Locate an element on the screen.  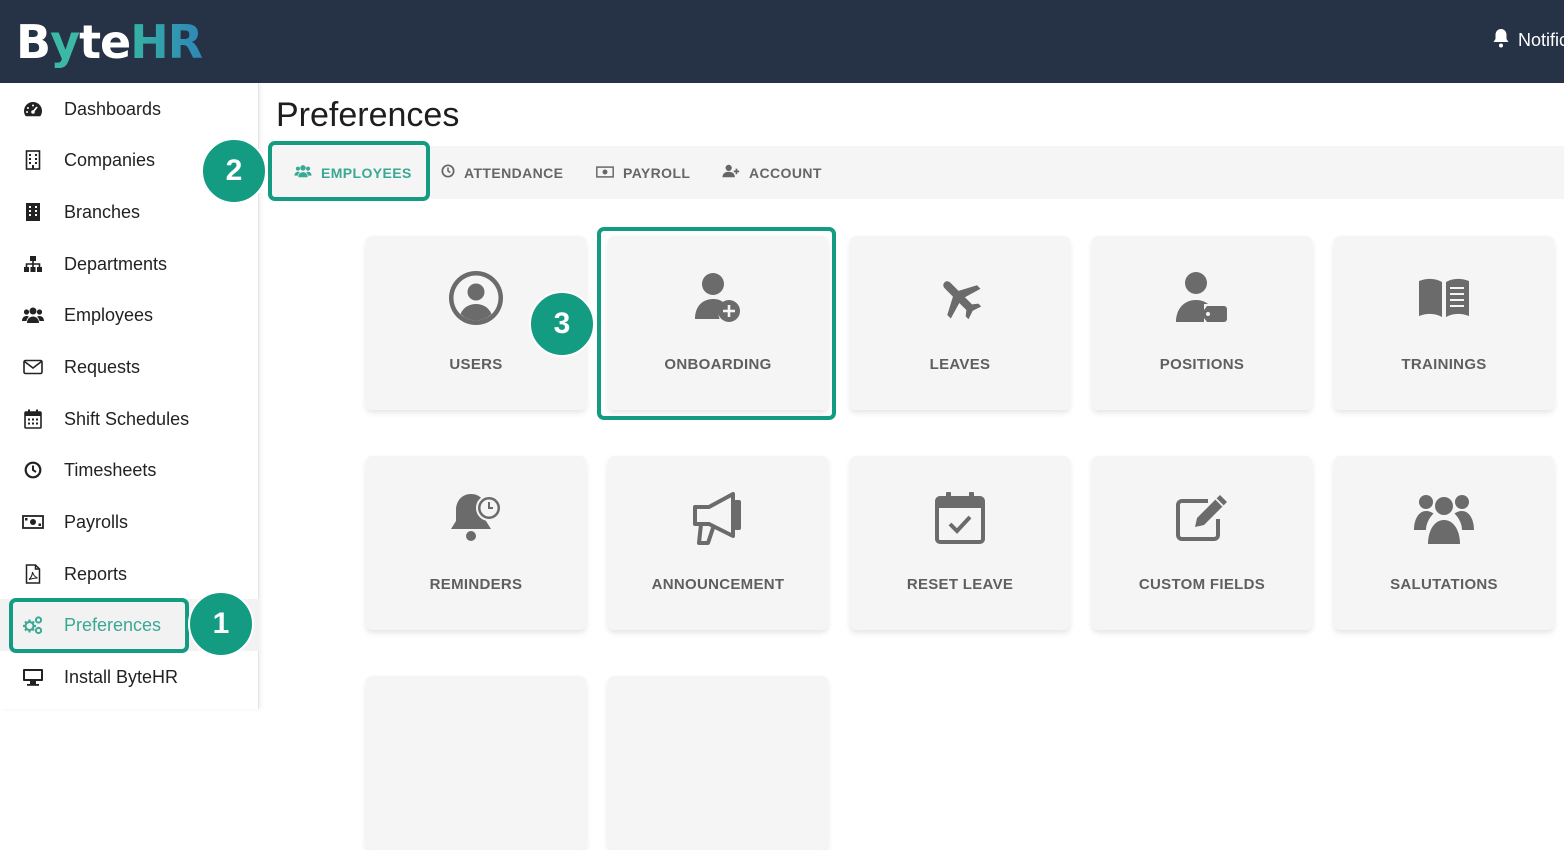
office-building-icon is located at coordinates (33, 212).